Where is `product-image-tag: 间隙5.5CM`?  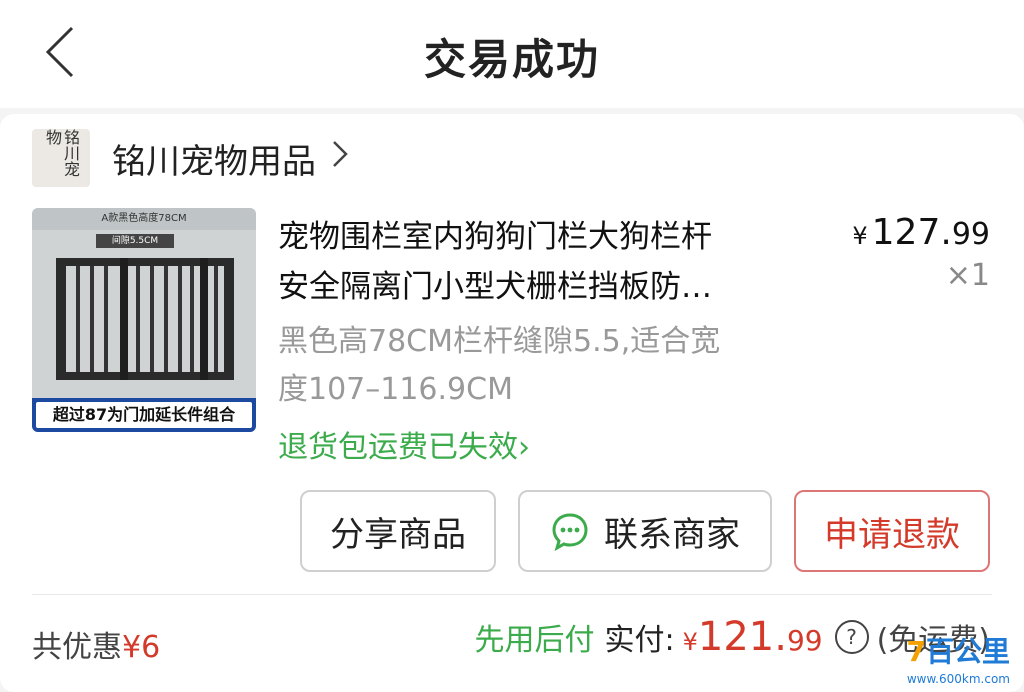
product-image-tag: 间隙5.5CM is located at coordinates (135, 241).